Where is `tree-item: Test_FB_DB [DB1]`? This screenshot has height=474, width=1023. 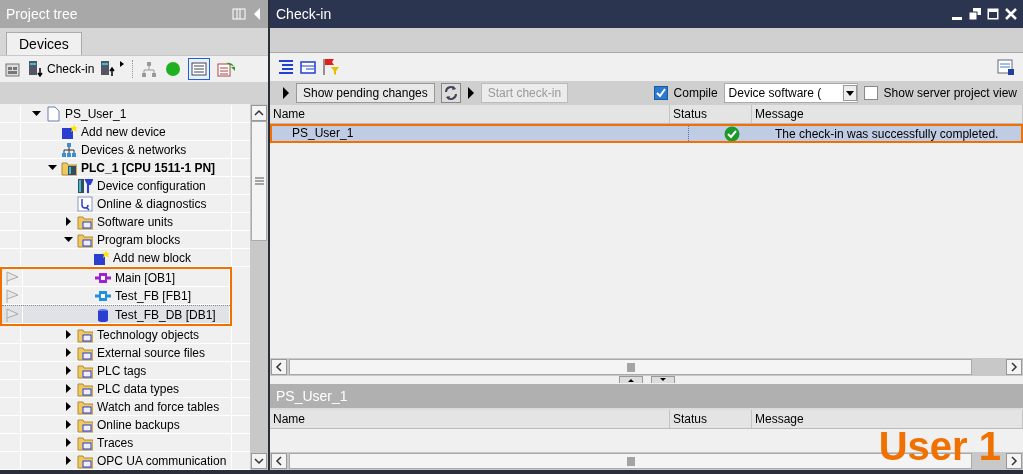
tree-item: Test_FB_DB [DB1] is located at coordinates (116, 314).